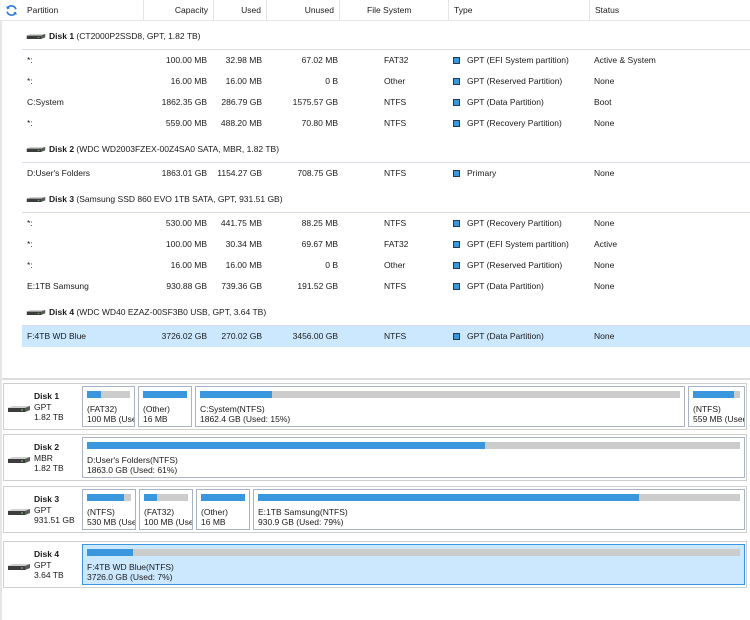 Image resolution: width=750 pixels, height=620 pixels. Describe the element at coordinates (241, 223) in the screenshot. I see `partition-used: 441.75 MB` at that location.